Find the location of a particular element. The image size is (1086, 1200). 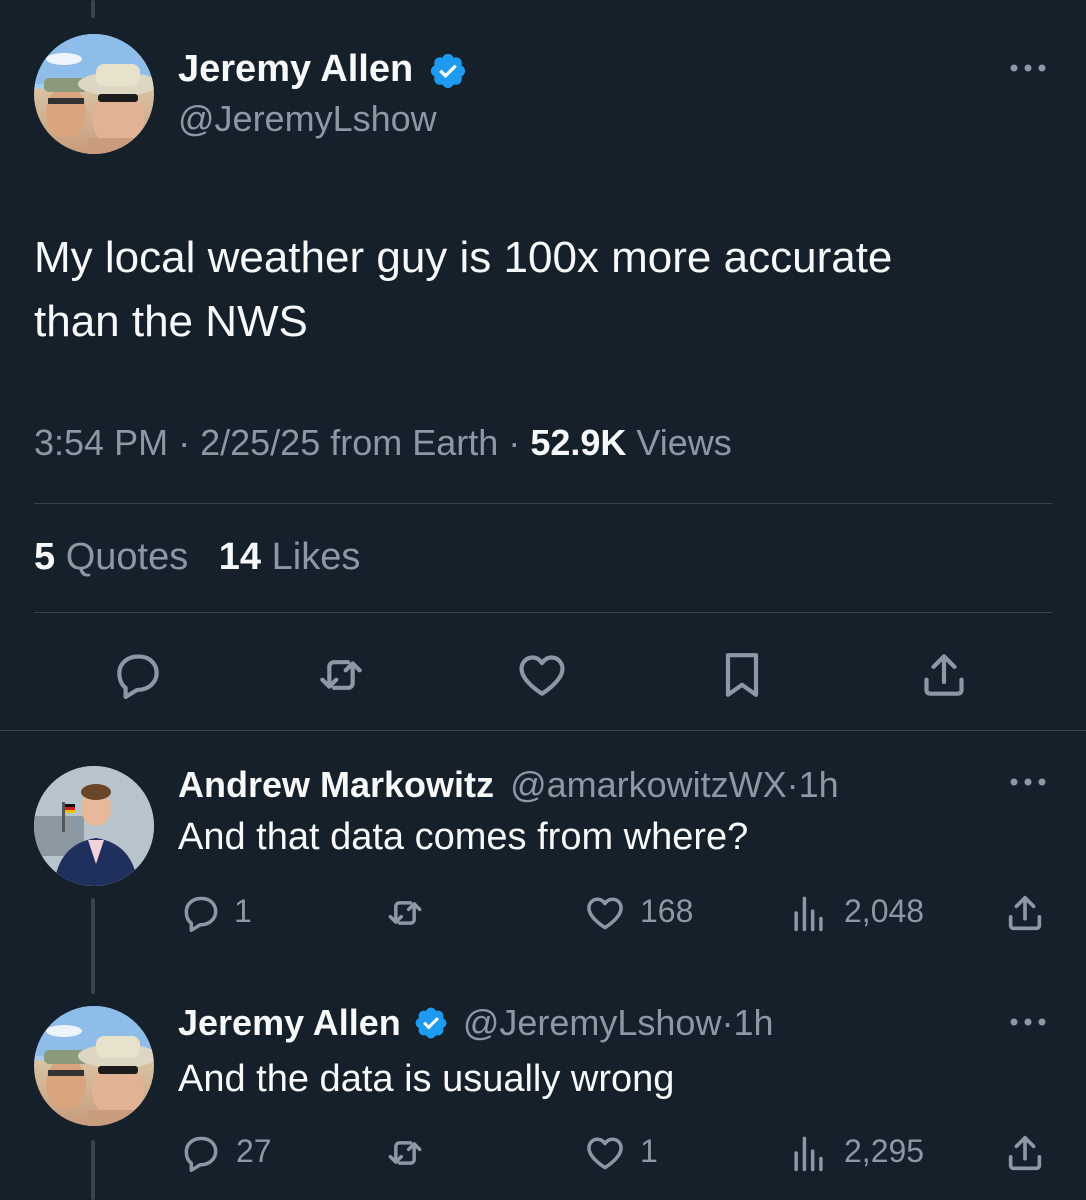

engagement-stats: 5 Quotes 14 Likes is located at coordinates (197, 557).